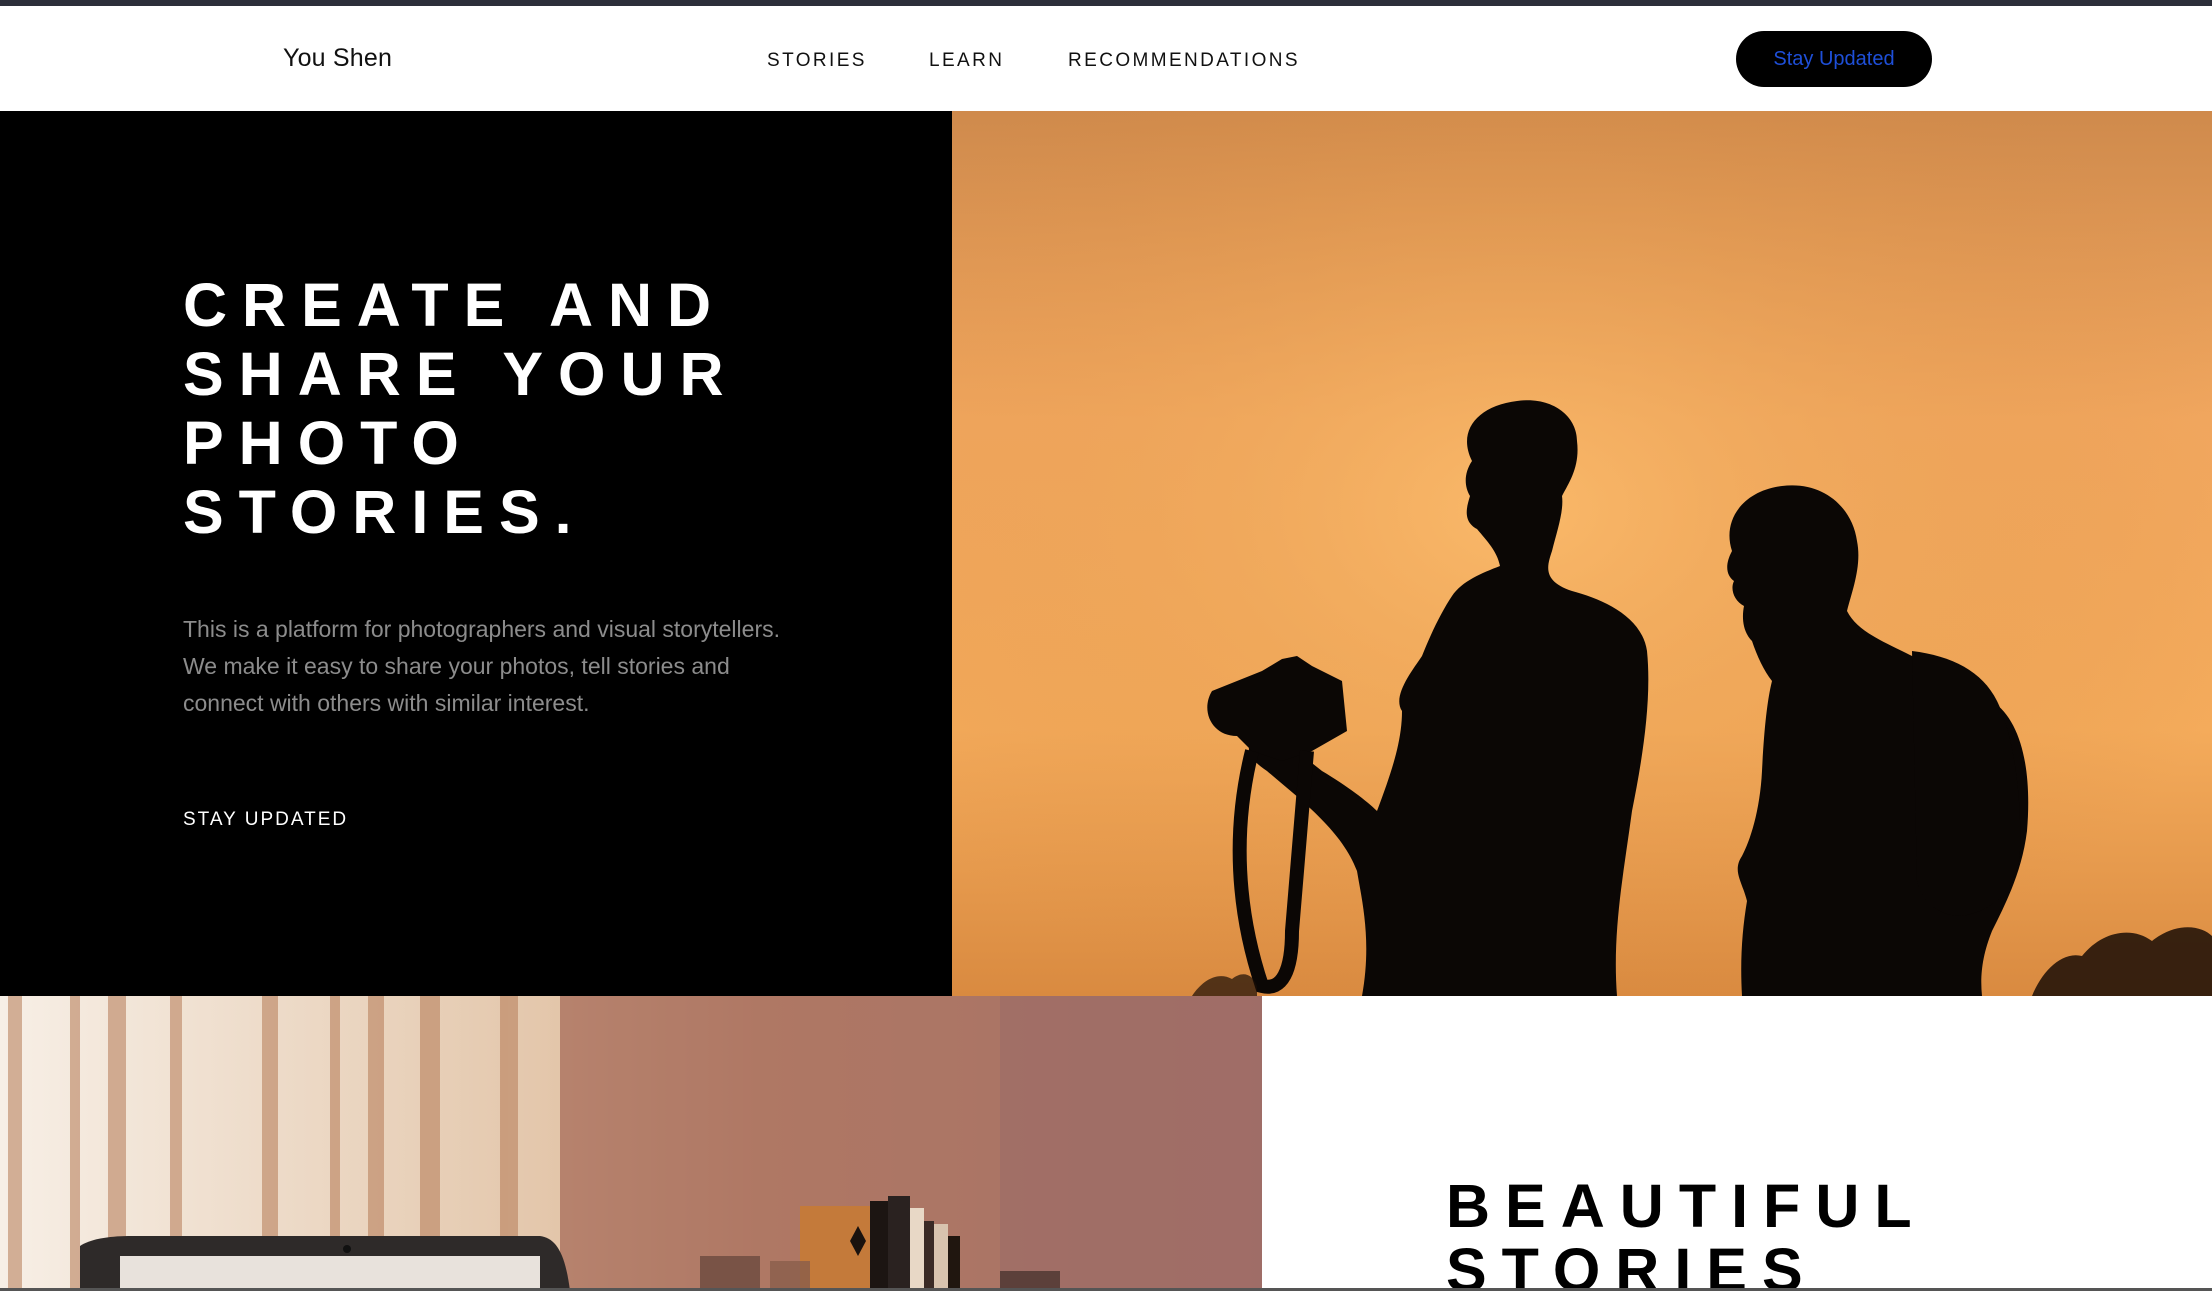  What do you see at coordinates (265, 820) in the screenshot?
I see `hero-stay-updated-link: STAY UPDATED` at bounding box center [265, 820].